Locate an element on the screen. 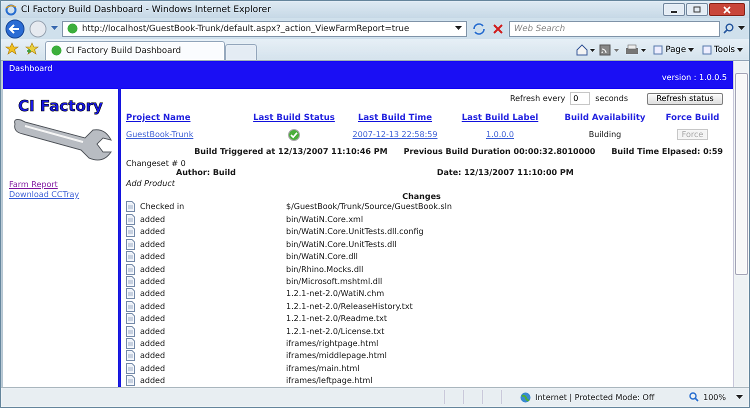 This screenshot has width=750, height=408. close-icon is located at coordinates (727, 10).